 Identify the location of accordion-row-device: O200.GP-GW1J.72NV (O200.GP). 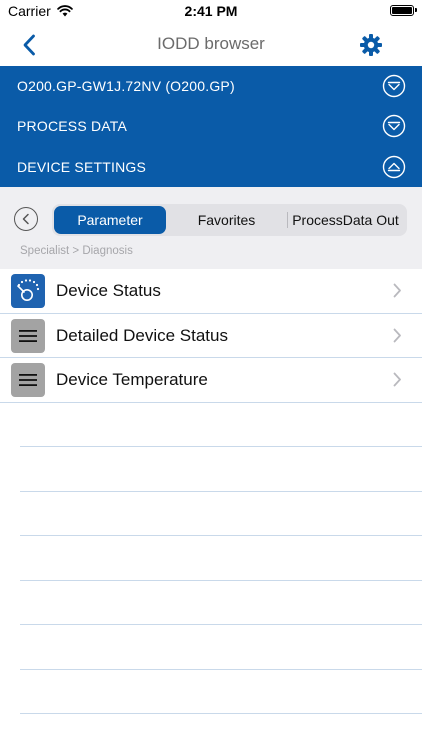
(211, 86).